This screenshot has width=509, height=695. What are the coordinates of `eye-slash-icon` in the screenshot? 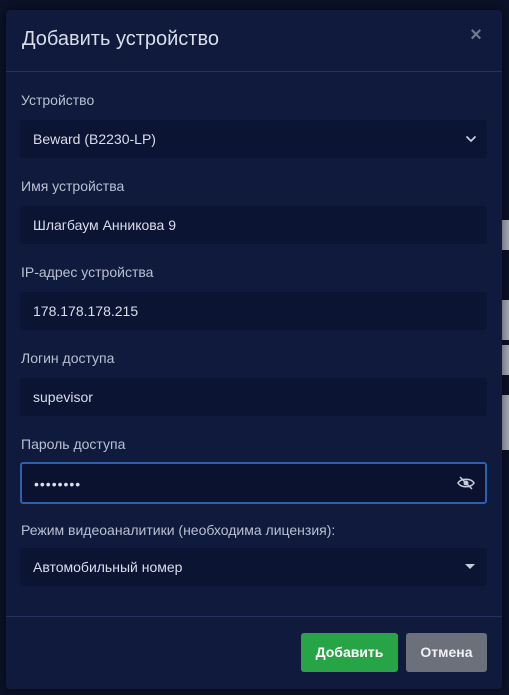 It's located at (466, 483).